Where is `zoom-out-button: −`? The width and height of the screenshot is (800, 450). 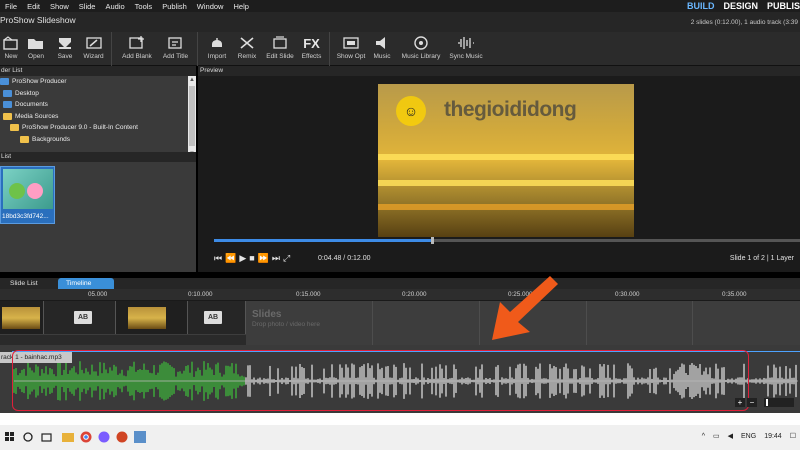 zoom-out-button: − is located at coordinates (752, 402).